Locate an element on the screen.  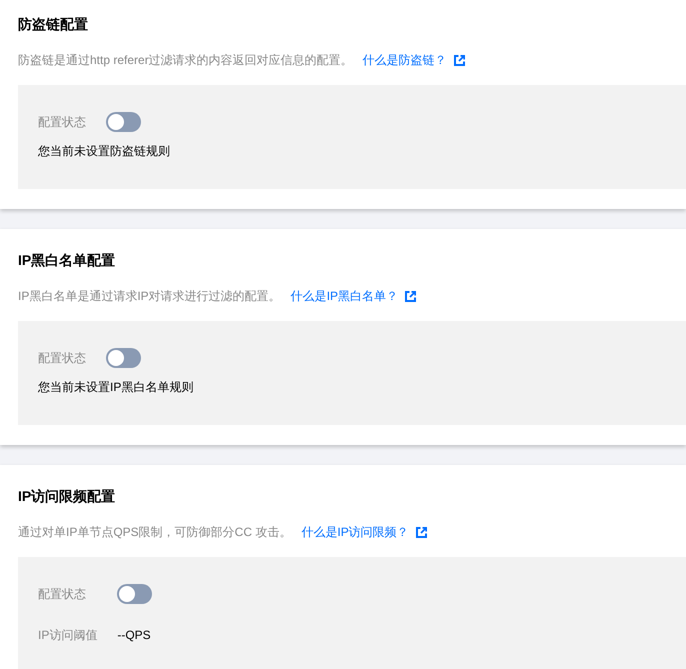
status-message: 您当前未设置防盗链规则 is located at coordinates (104, 151).